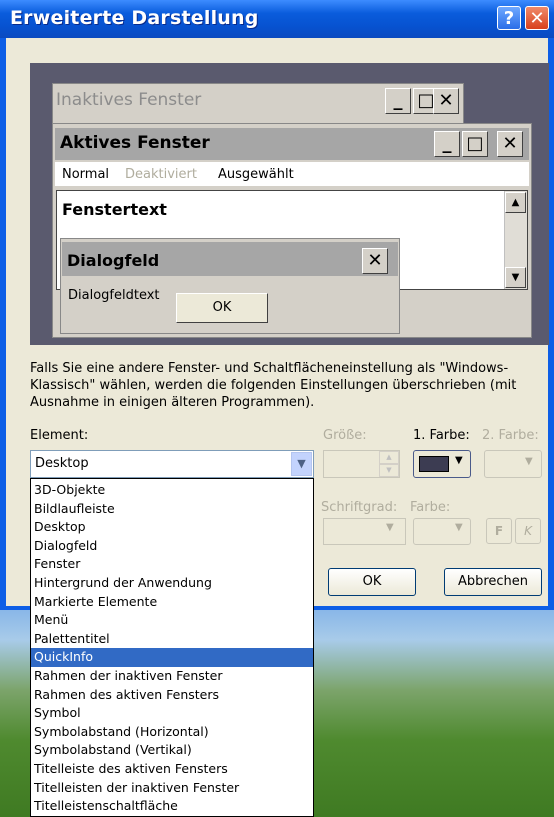 The width and height of the screenshot is (554, 817). Describe the element at coordinates (135, 143) in the screenshot. I see `active-window-title: Aktives Fenster` at that location.